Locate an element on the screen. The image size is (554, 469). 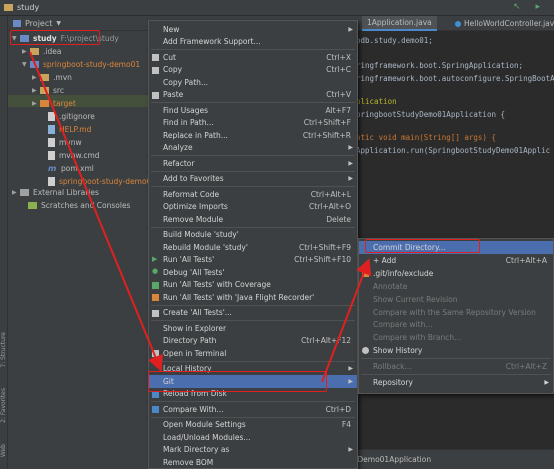
menu-item-label: Open Module Settings is located at coordinates (204, 425).